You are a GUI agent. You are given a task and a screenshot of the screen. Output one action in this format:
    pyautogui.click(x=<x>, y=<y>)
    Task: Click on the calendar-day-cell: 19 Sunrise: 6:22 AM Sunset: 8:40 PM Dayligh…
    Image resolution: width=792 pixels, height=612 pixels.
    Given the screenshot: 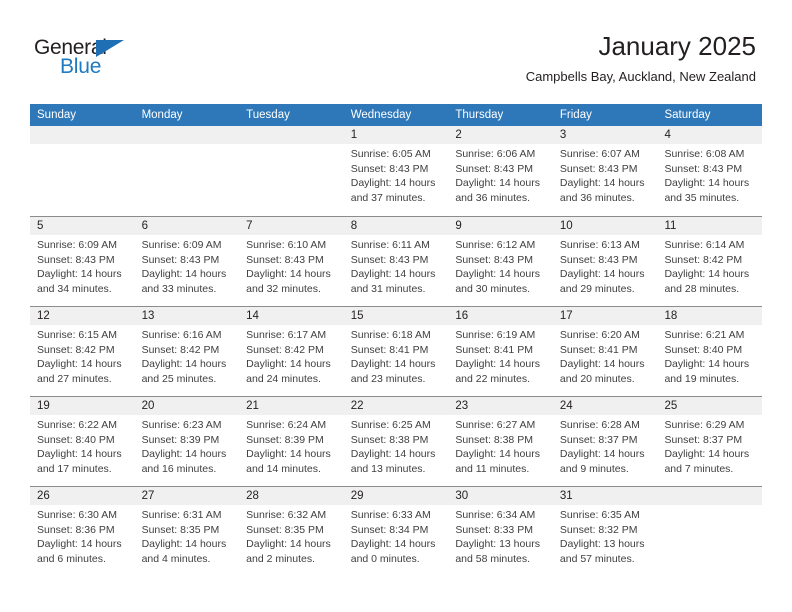 What is the action you would take?
    pyautogui.click(x=82, y=441)
    